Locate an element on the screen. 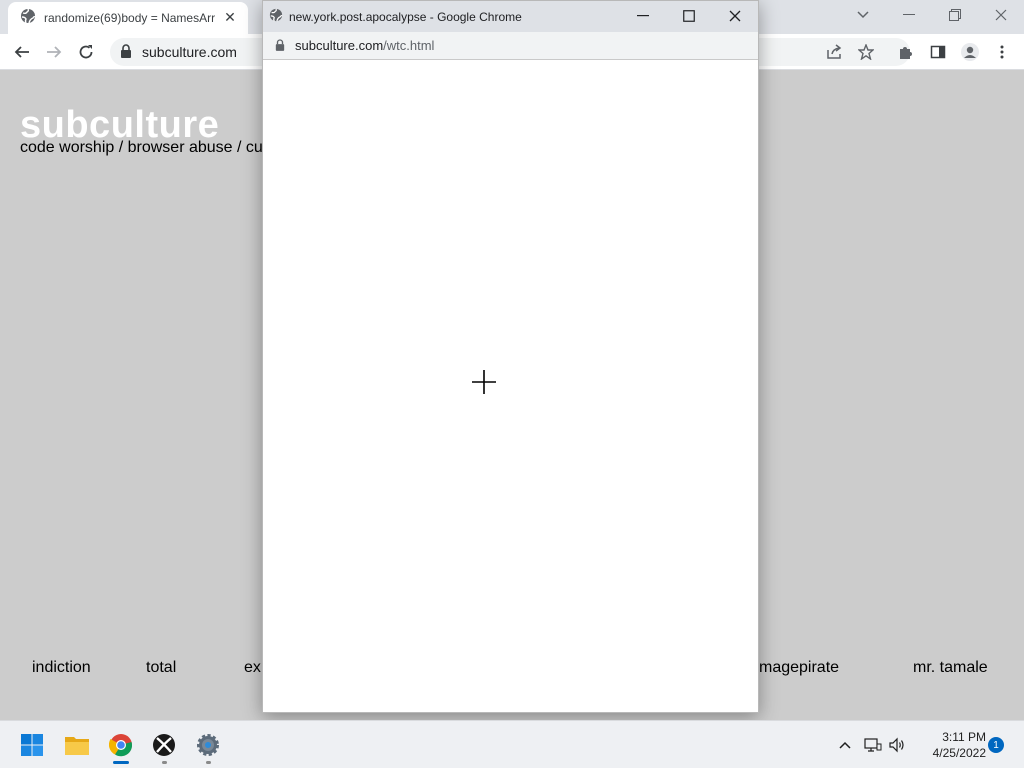 Image resolution: width=1024 pixels, height=768 pixels. popup-url-path: /wtc.html is located at coordinates (409, 45).